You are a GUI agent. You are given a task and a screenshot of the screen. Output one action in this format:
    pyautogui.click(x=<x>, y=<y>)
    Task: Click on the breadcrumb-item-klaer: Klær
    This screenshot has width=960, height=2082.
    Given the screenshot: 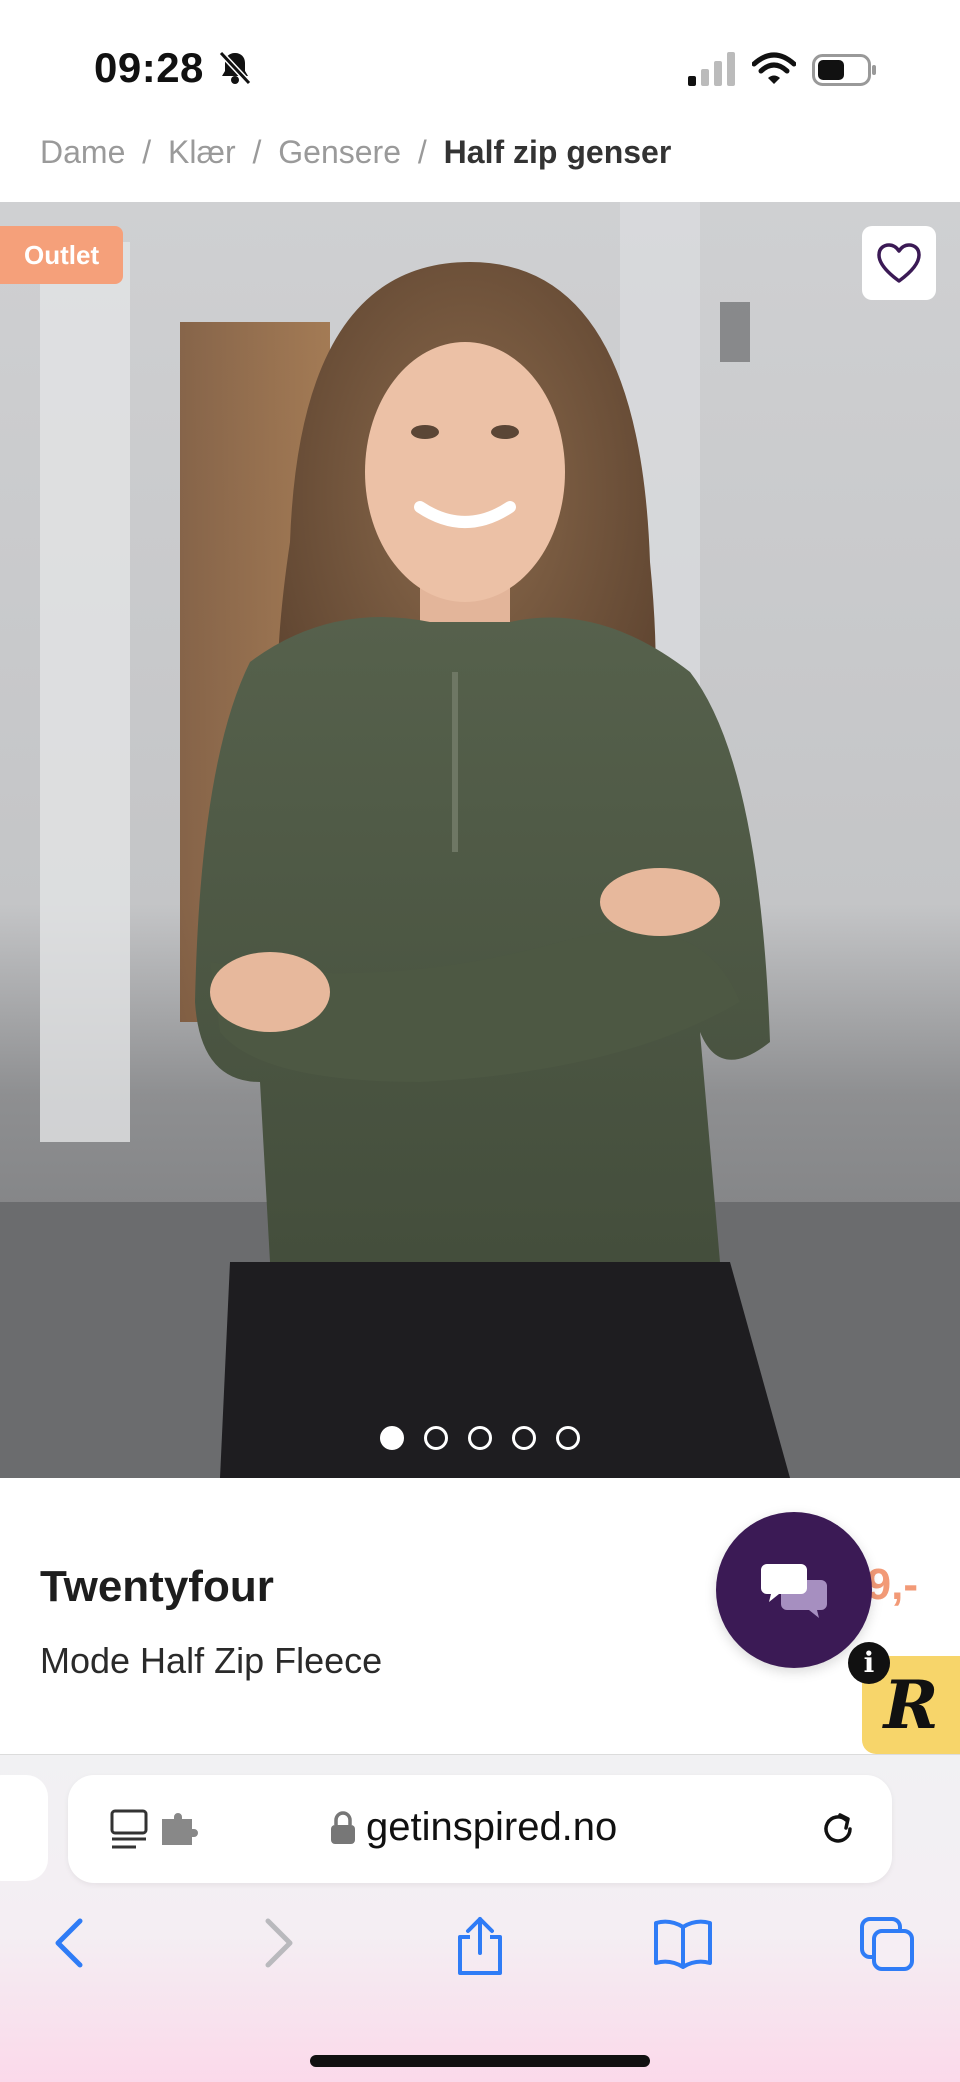 What is the action you would take?
    pyautogui.click(x=202, y=152)
    